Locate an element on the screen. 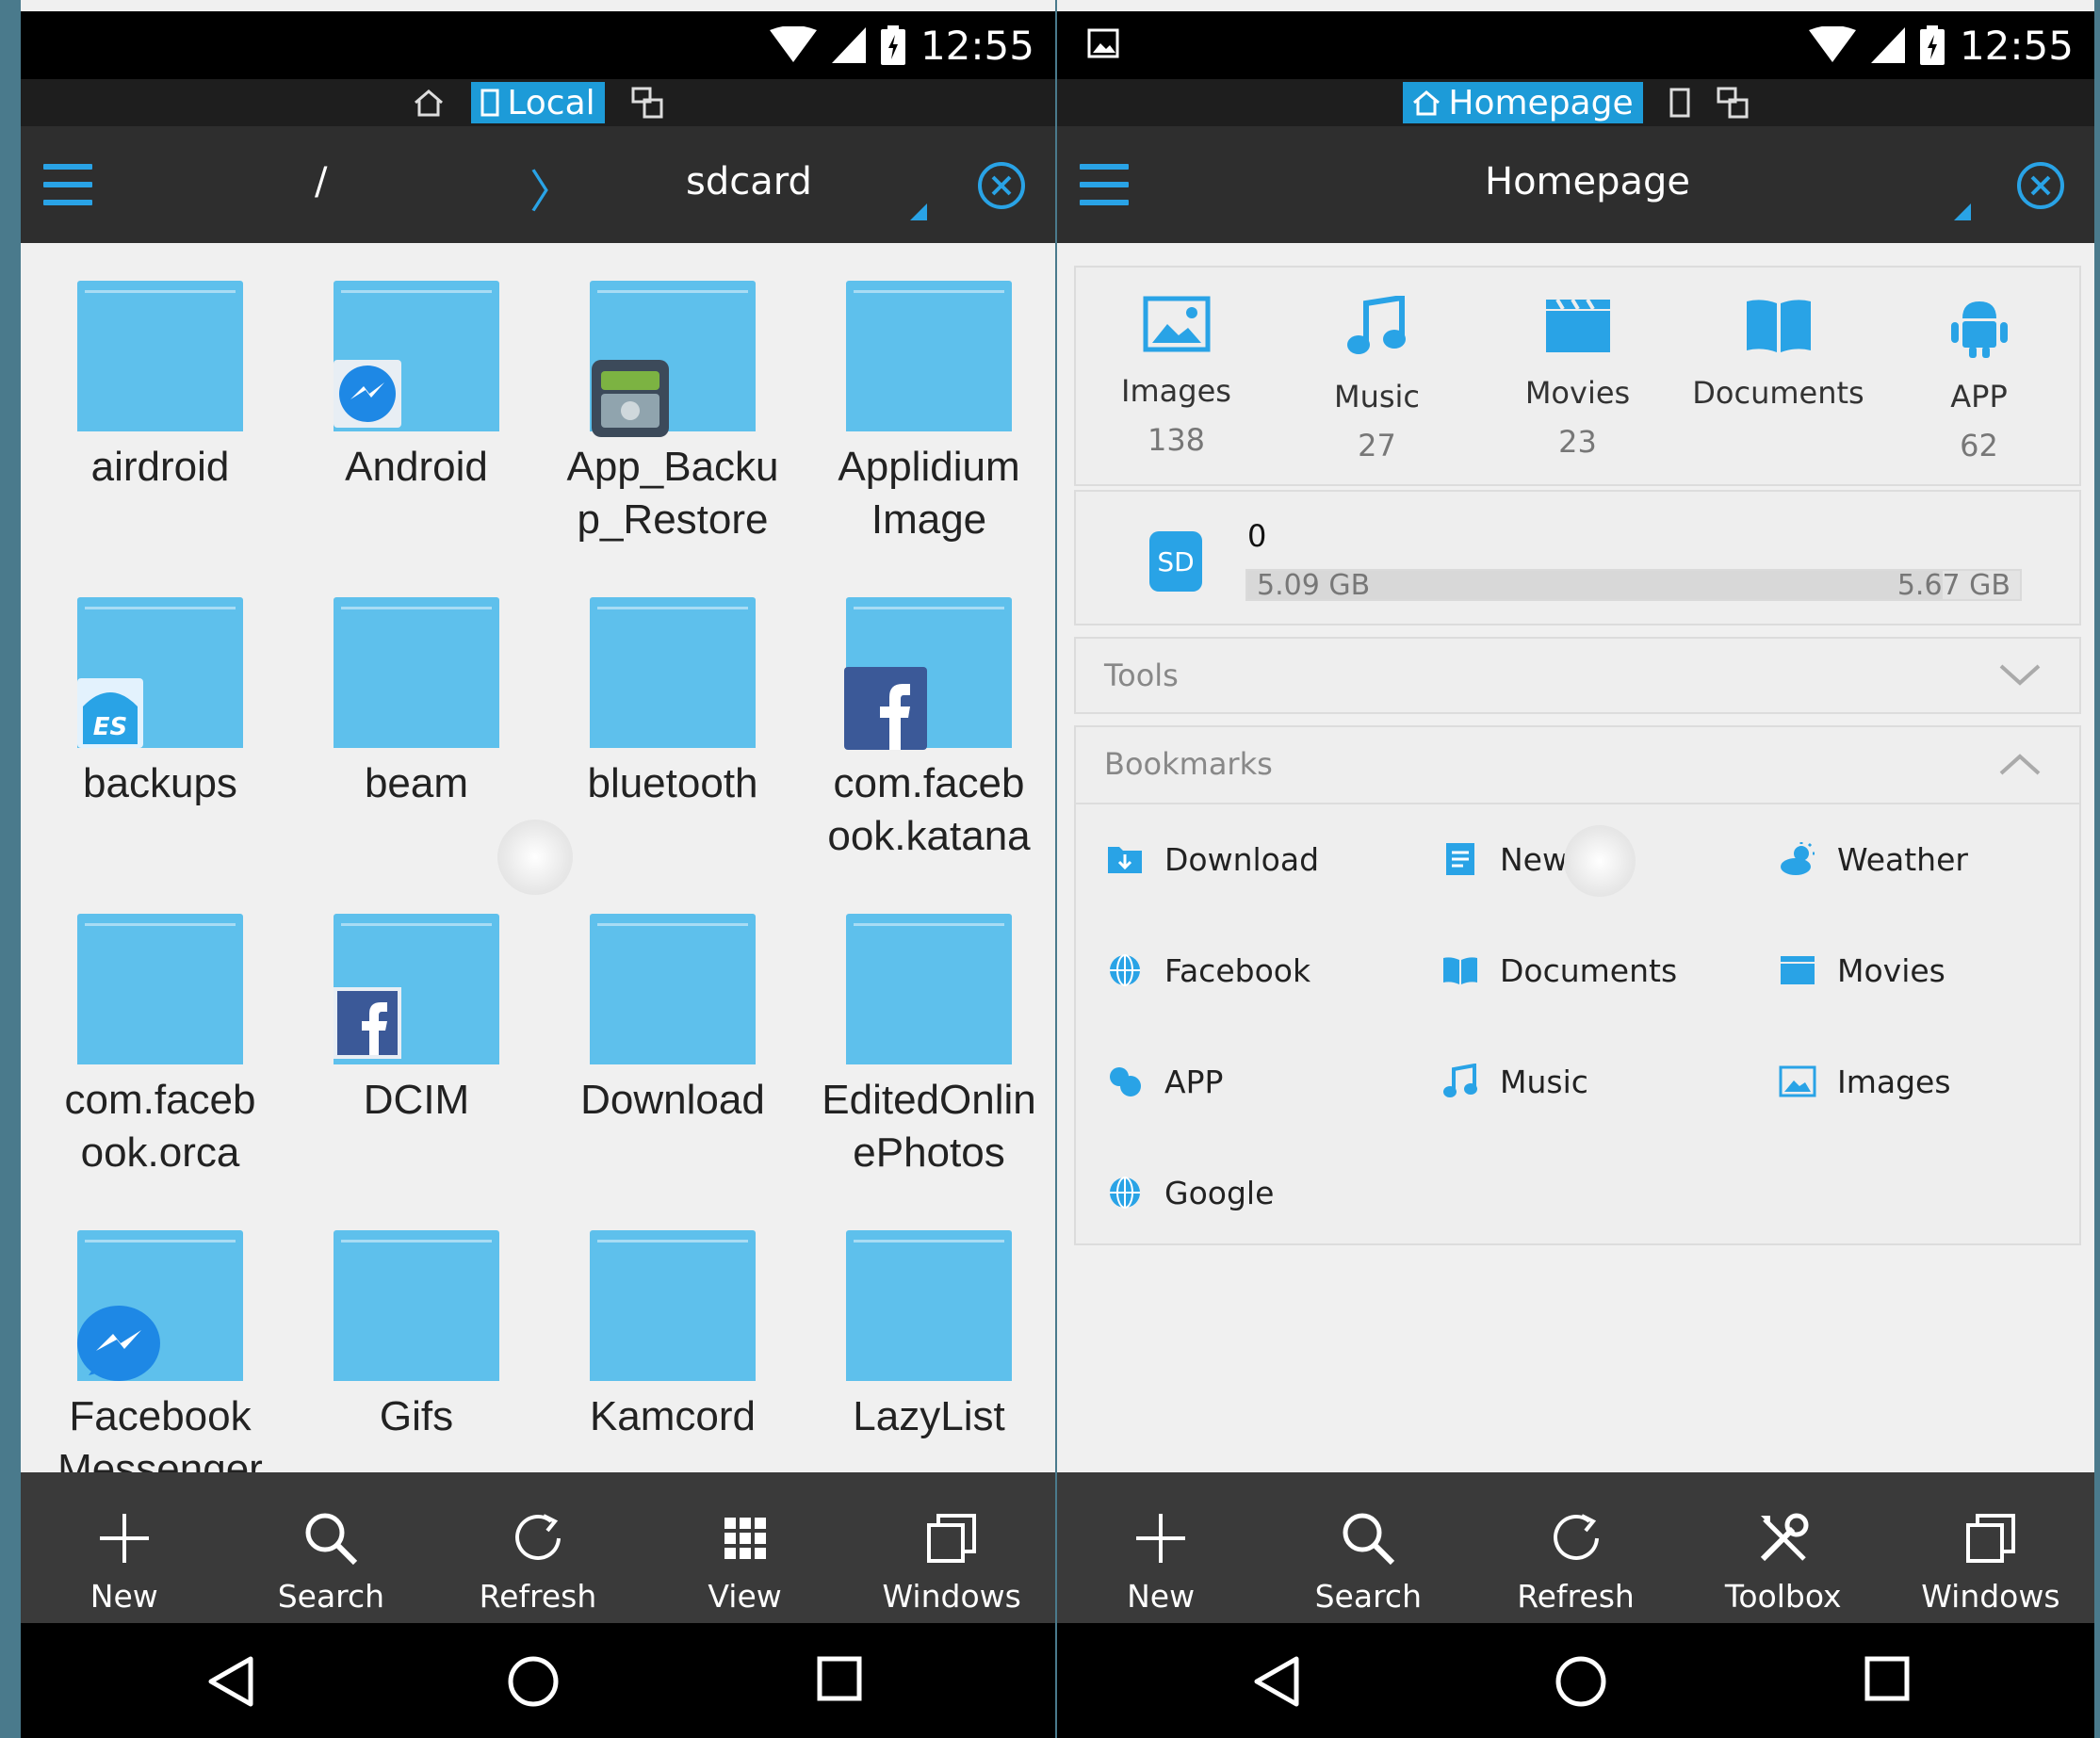 This screenshot has width=2100, height=1738. file-label: DCIM is located at coordinates (416, 1100).